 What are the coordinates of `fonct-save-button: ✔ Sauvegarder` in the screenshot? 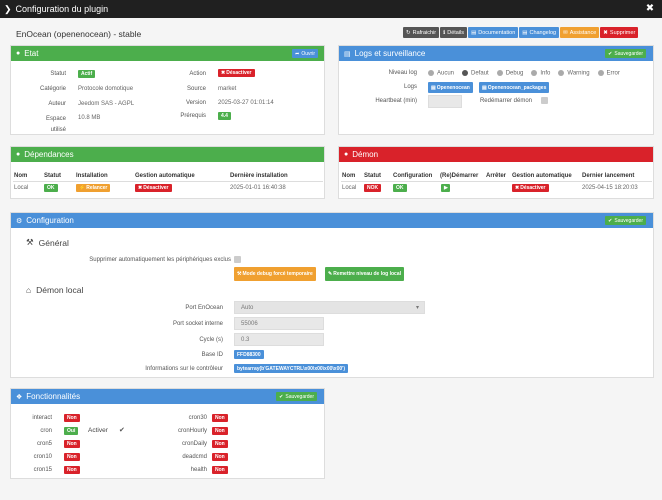 It's located at (296, 396).